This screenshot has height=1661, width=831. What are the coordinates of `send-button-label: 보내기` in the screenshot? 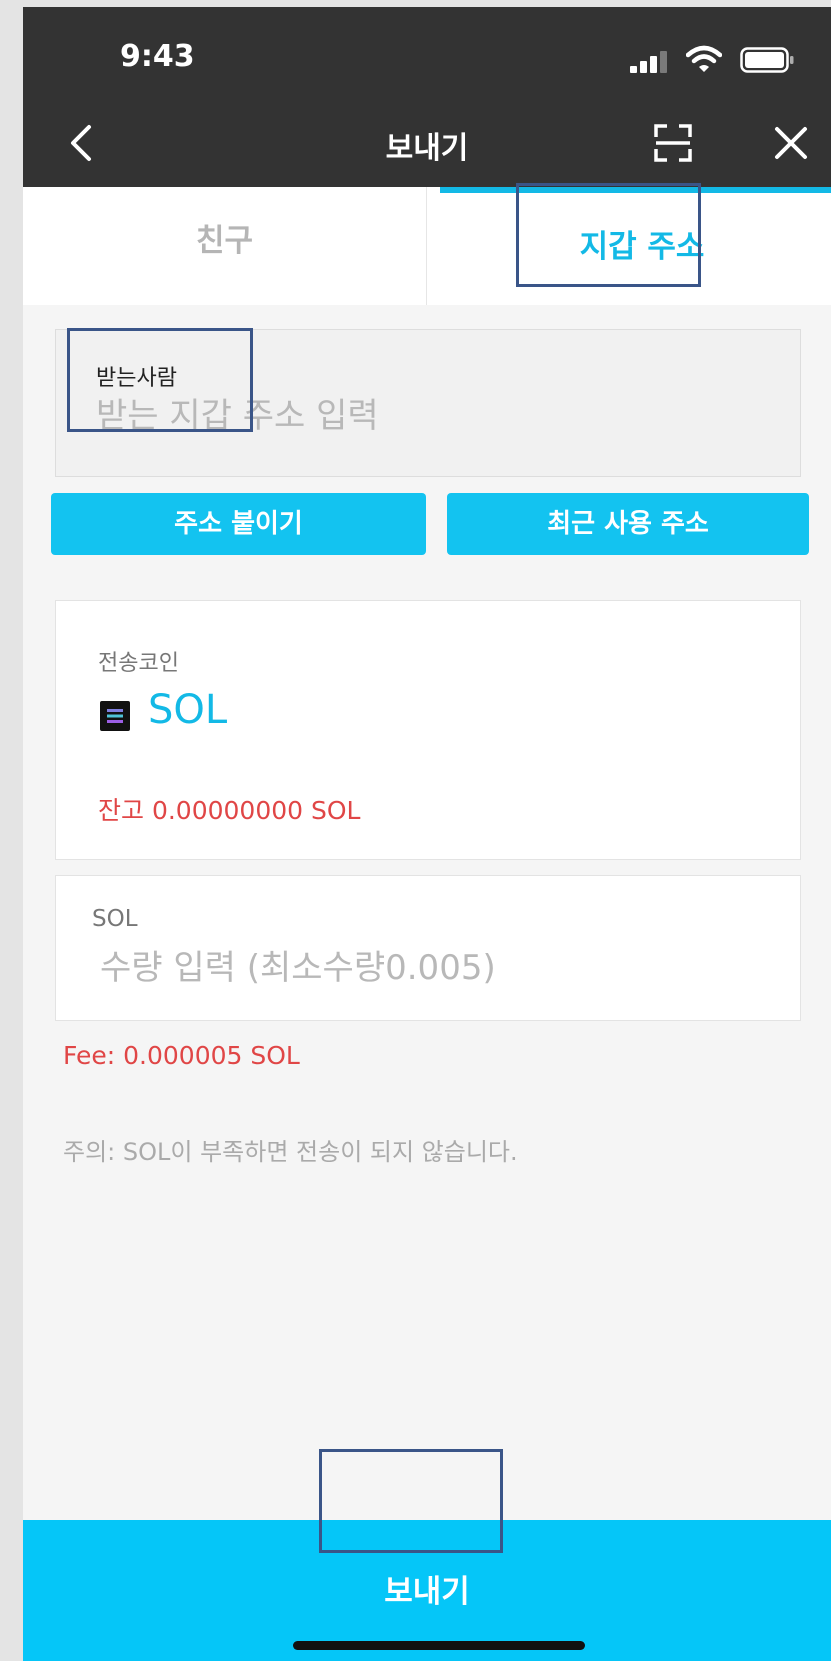 It's located at (427, 1592).